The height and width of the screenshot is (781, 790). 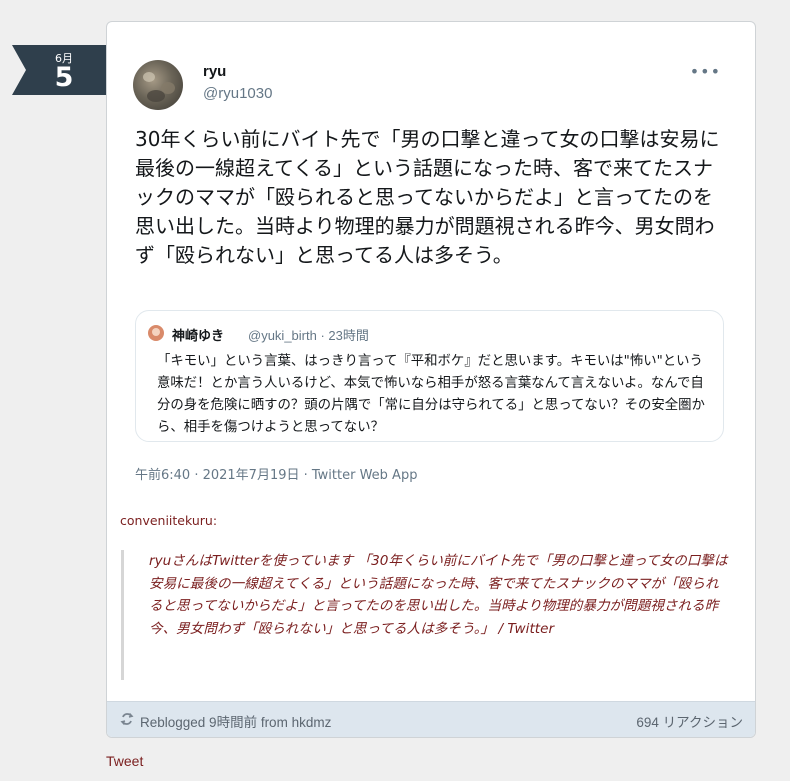 What do you see at coordinates (235, 721) in the screenshot?
I see `reblog-source: Reblogged 9時間前 from hkdmz` at bounding box center [235, 721].